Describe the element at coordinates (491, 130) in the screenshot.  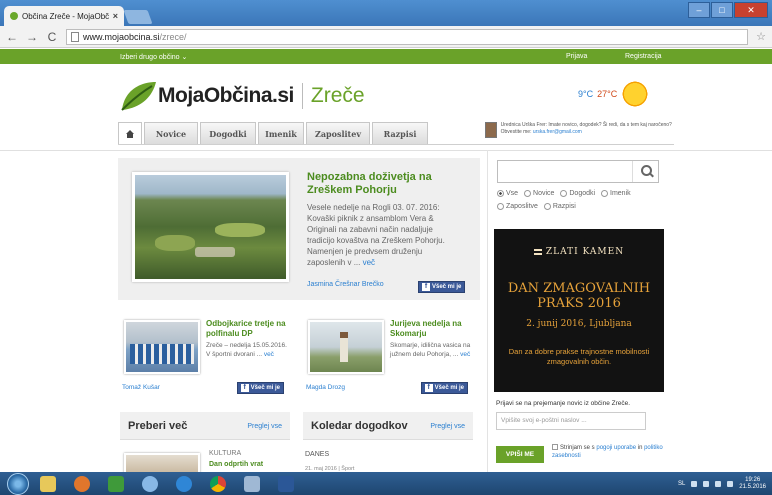
I see `editor-avatar` at that location.